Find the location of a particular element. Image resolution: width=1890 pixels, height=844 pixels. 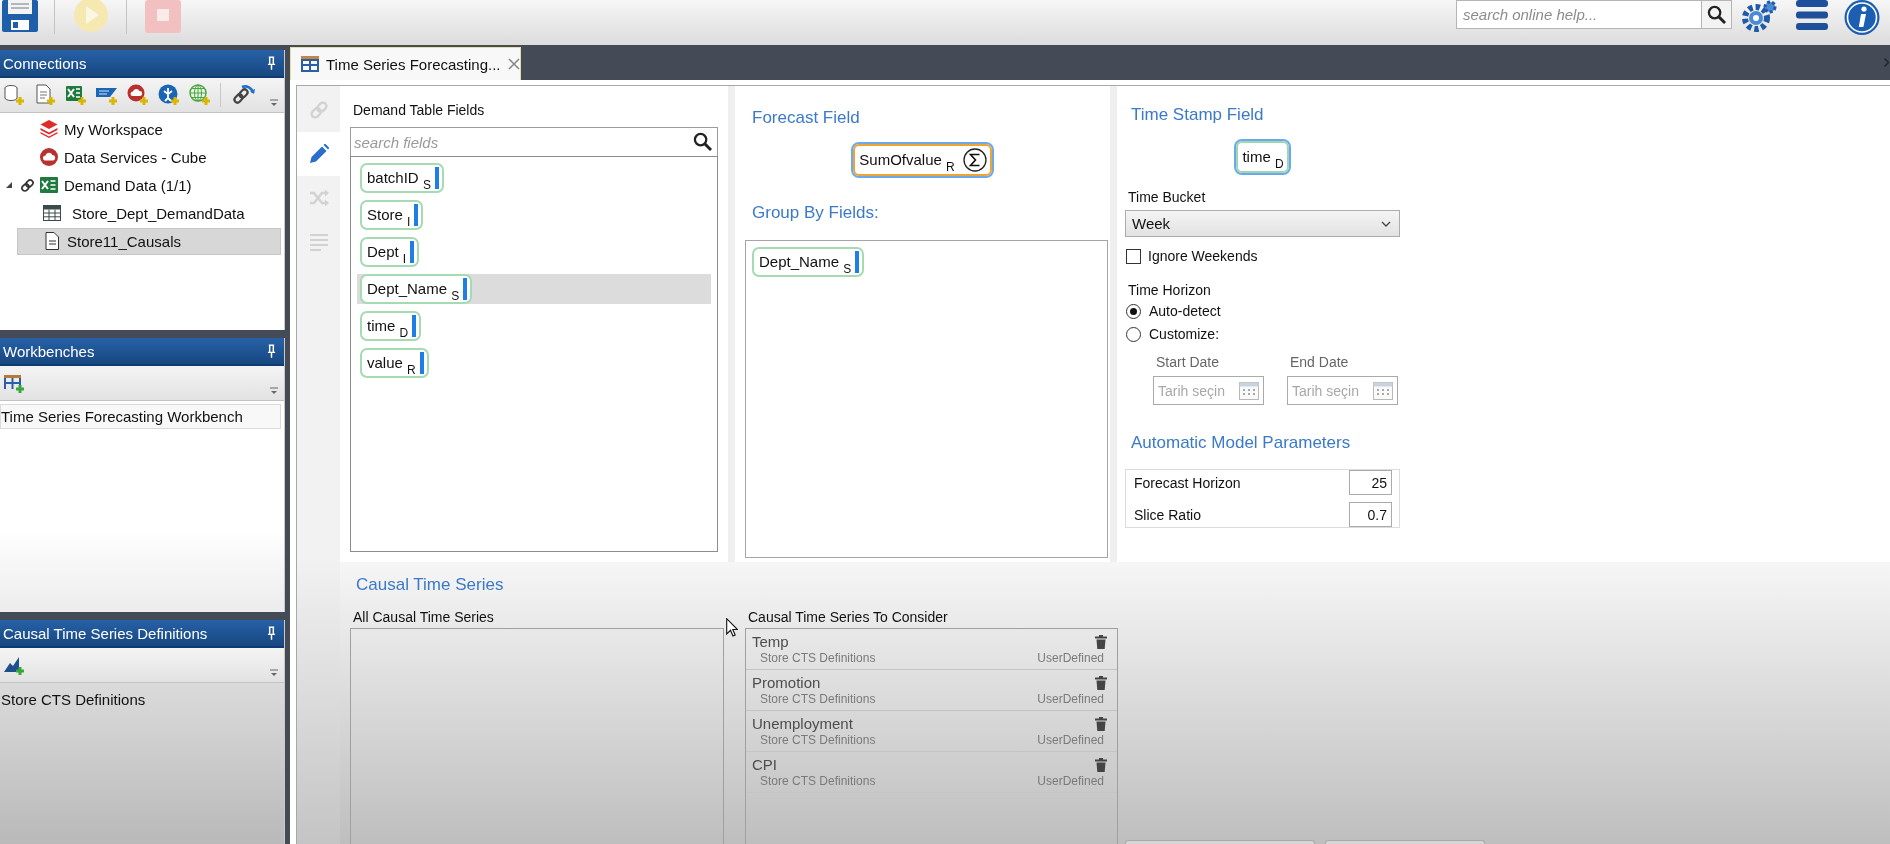

list-label: All Causal Time Series is located at coordinates (423, 617).